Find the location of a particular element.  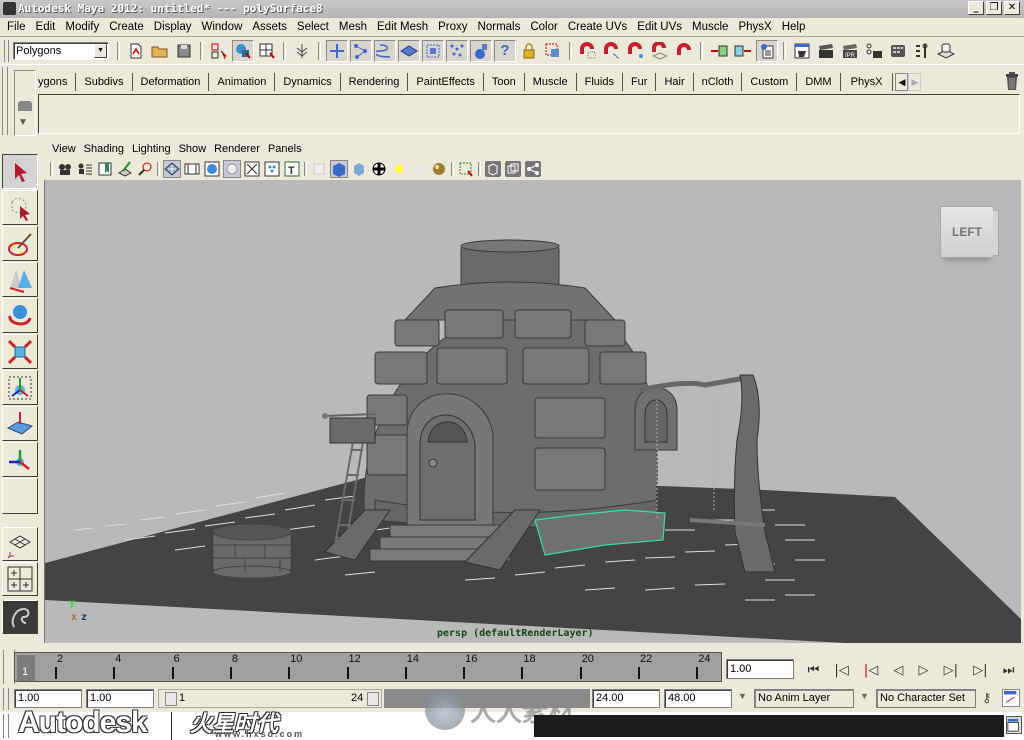

menu-assets: Assets is located at coordinates (269, 27).